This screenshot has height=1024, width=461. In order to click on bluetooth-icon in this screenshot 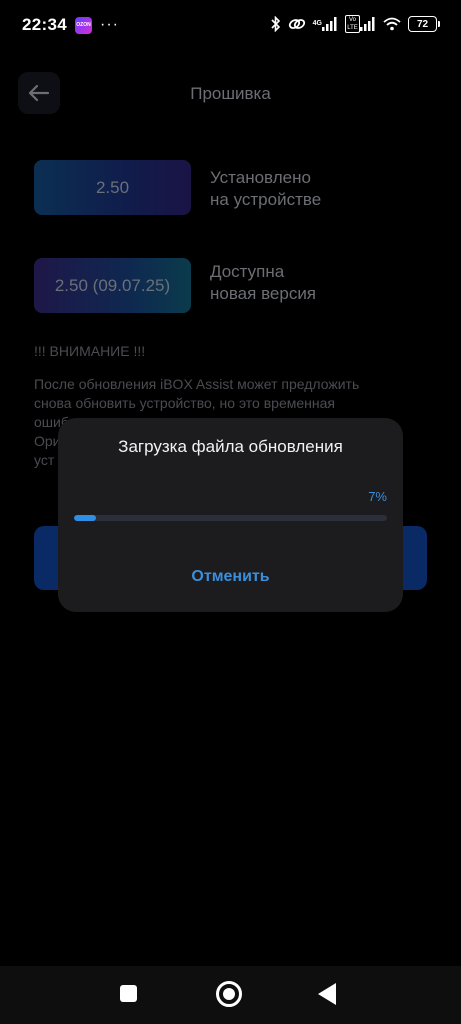, I will do `click(276, 24)`.